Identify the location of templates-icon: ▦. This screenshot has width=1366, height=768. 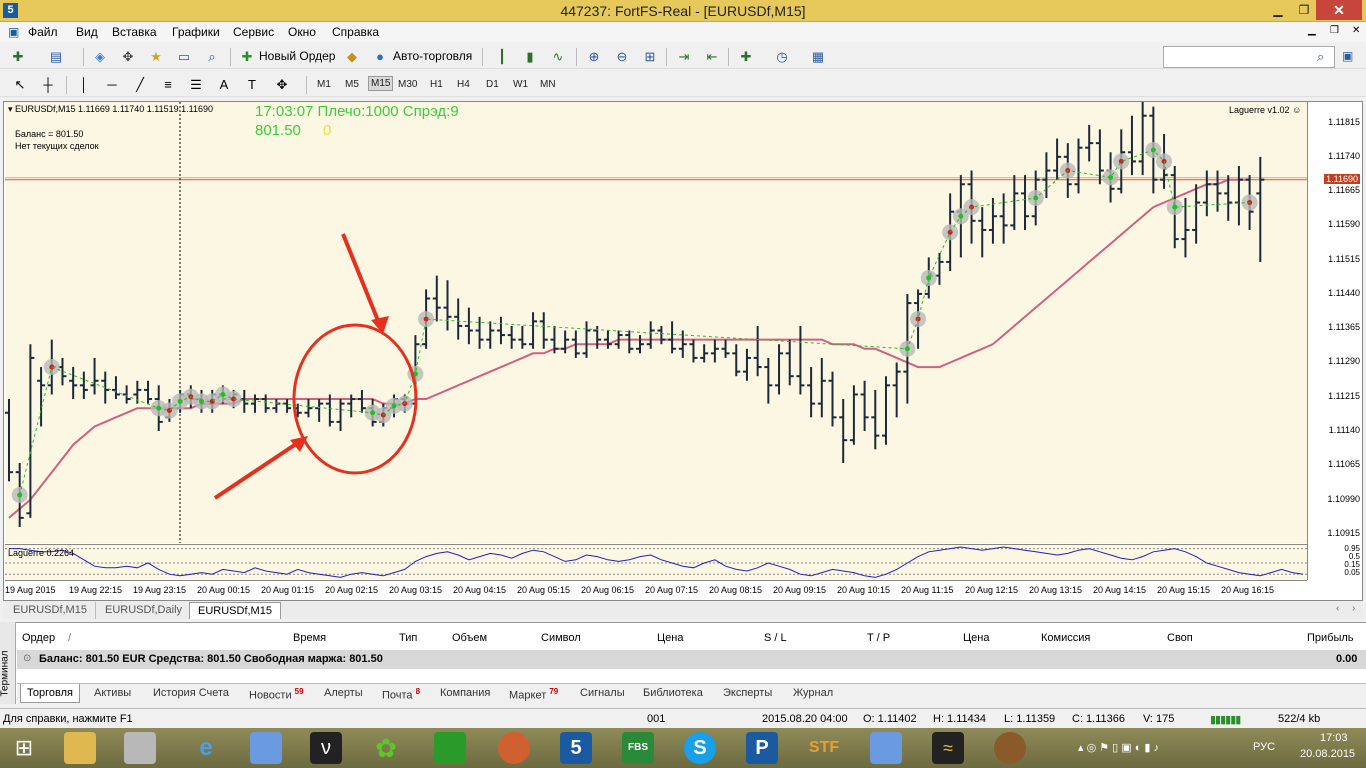
(818, 57).